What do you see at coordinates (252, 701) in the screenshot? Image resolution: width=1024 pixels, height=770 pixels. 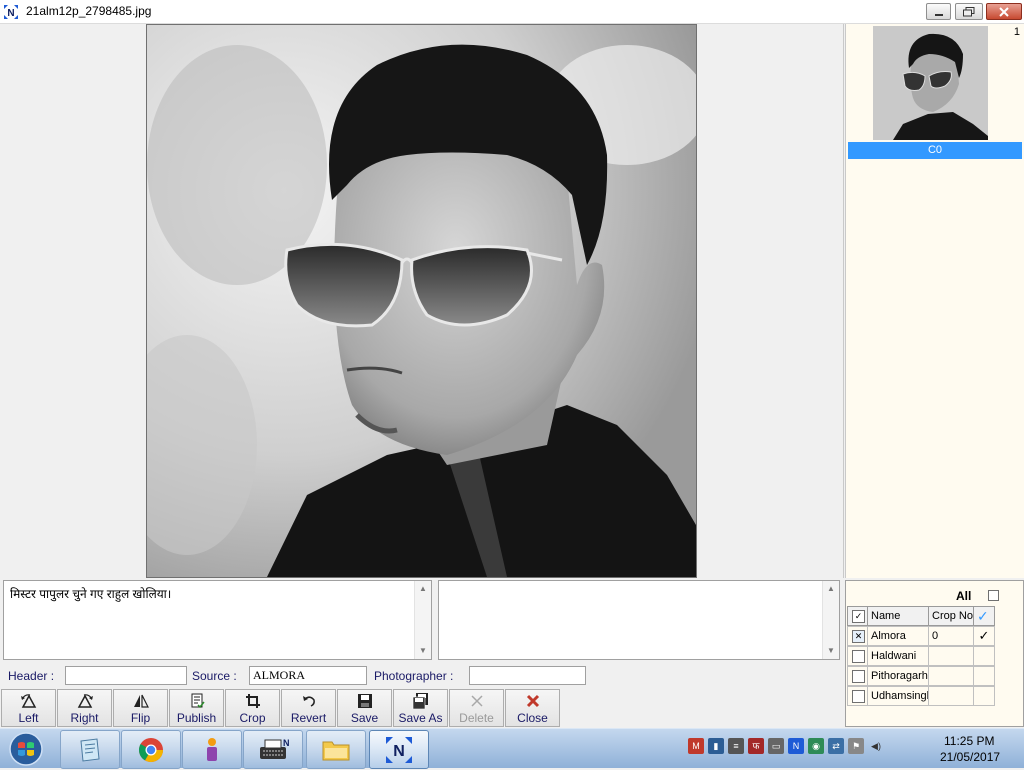 I see `crop-icon` at bounding box center [252, 701].